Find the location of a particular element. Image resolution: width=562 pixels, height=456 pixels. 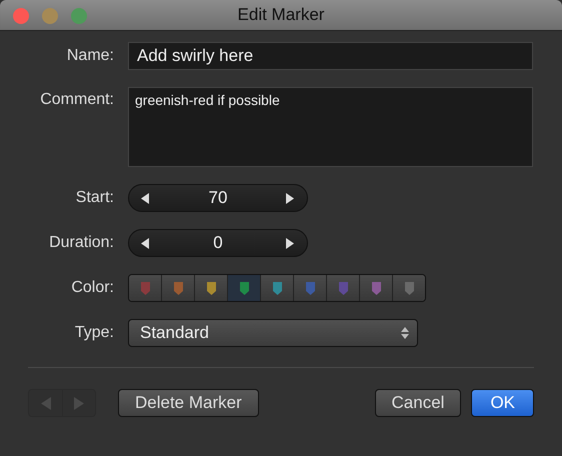

delete-marker-button: Delete Marker is located at coordinates (188, 403).